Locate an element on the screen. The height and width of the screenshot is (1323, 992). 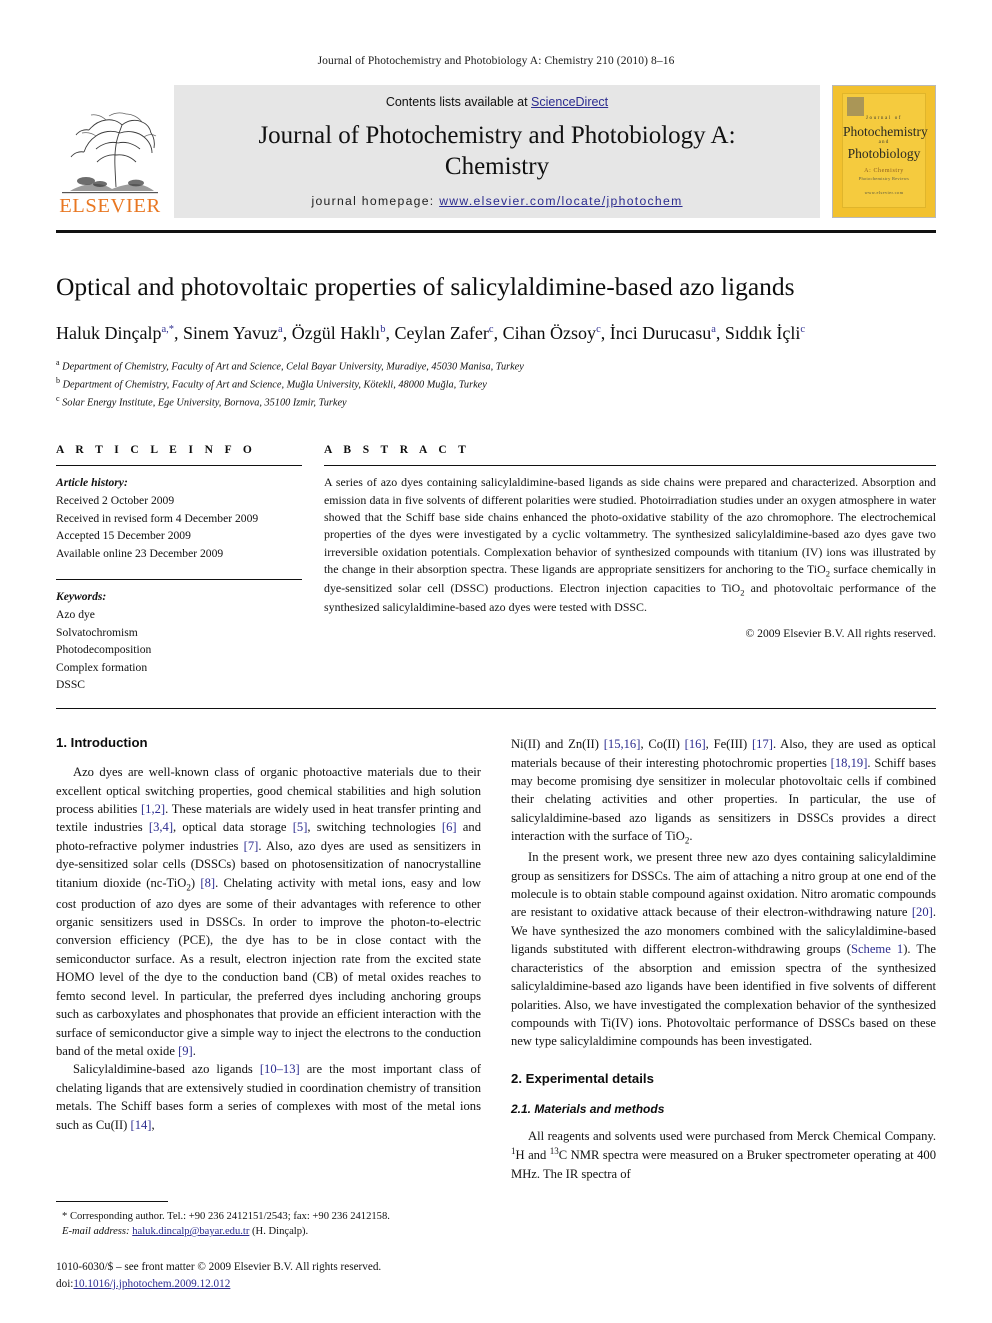
citation-5: [5] is located at coordinates (300, 827).